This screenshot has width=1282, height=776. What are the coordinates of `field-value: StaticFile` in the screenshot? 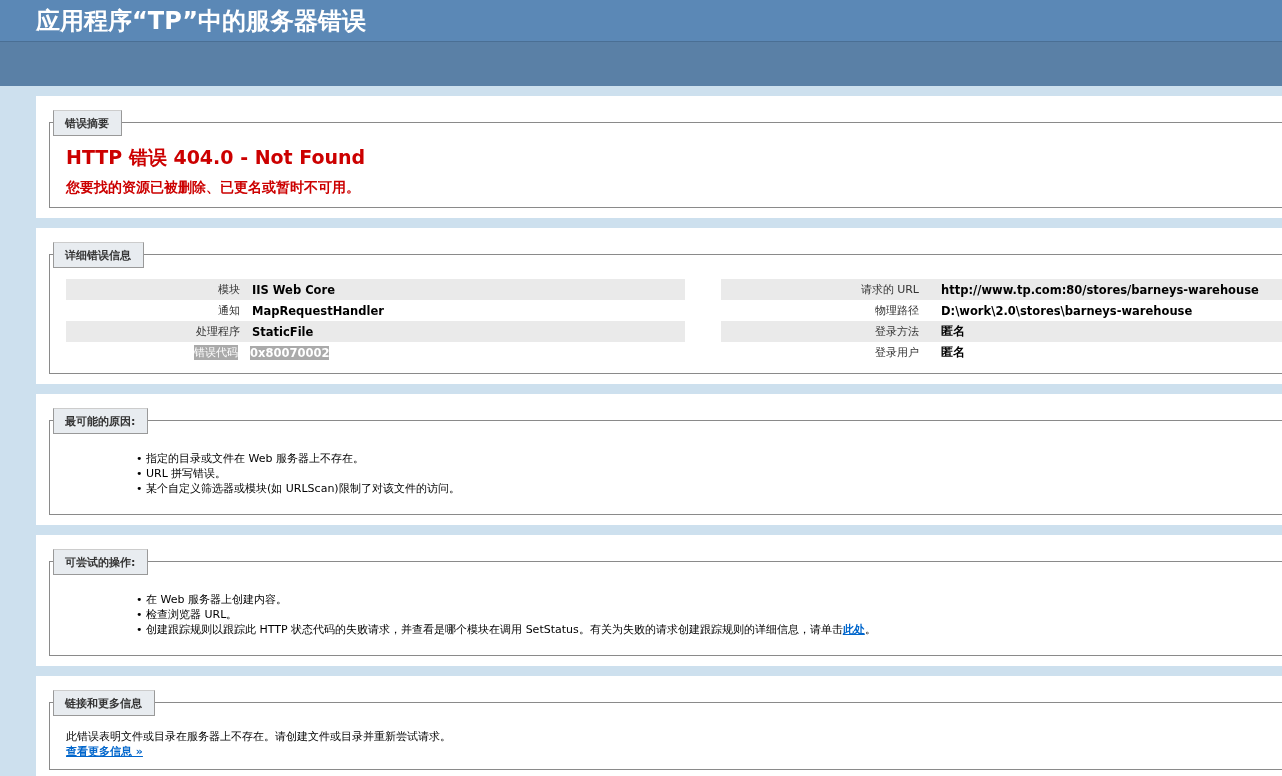 It's located at (283, 331).